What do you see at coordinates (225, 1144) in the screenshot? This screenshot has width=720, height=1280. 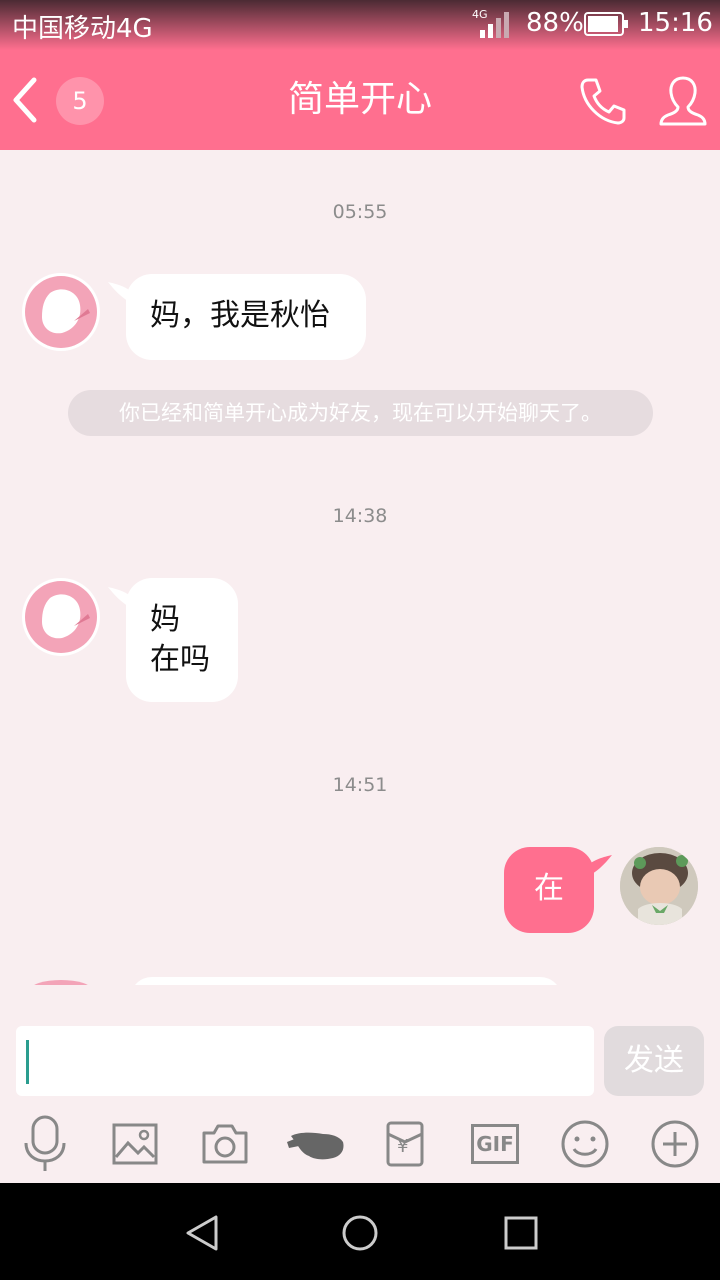 I see `camera-icon` at bounding box center [225, 1144].